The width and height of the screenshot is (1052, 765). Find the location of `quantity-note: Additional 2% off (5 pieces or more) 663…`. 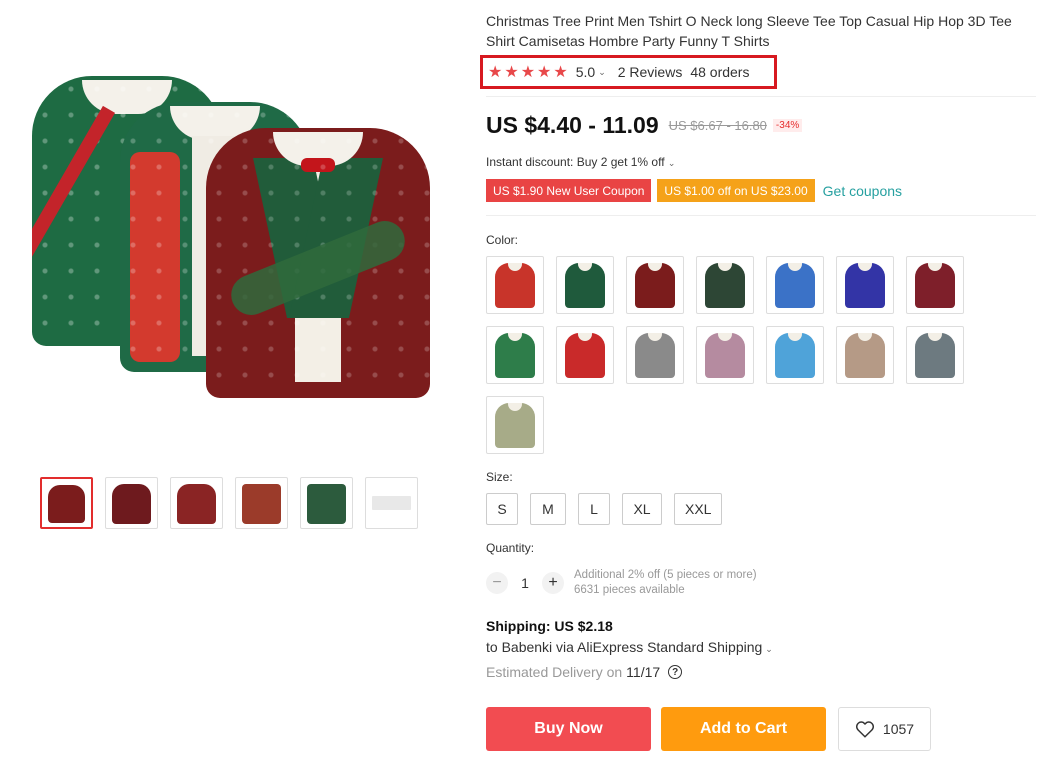

quantity-note: Additional 2% off (5 pieces or more) 663… is located at coordinates (665, 583).